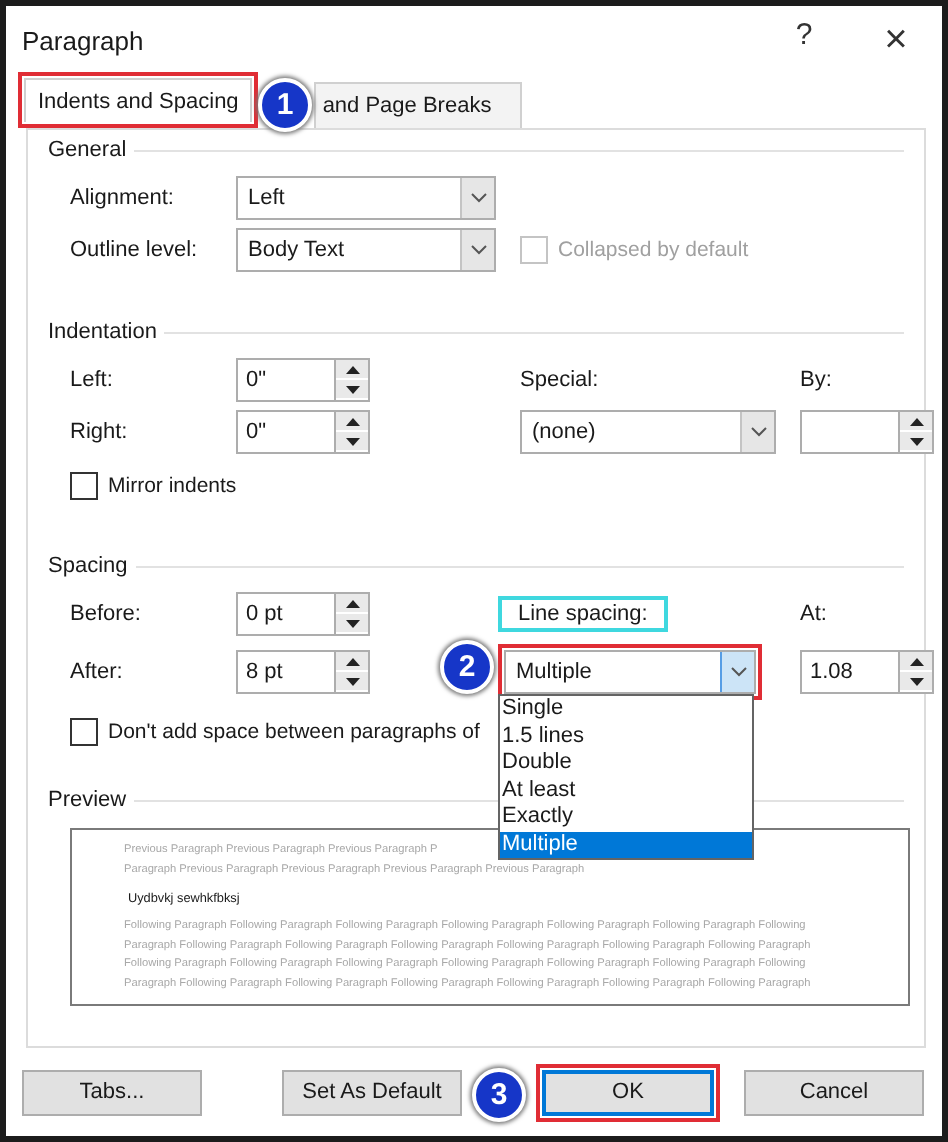 The image size is (948, 1142). Describe the element at coordinates (626, 763) in the screenshot. I see `dropdown-option: Double` at that location.